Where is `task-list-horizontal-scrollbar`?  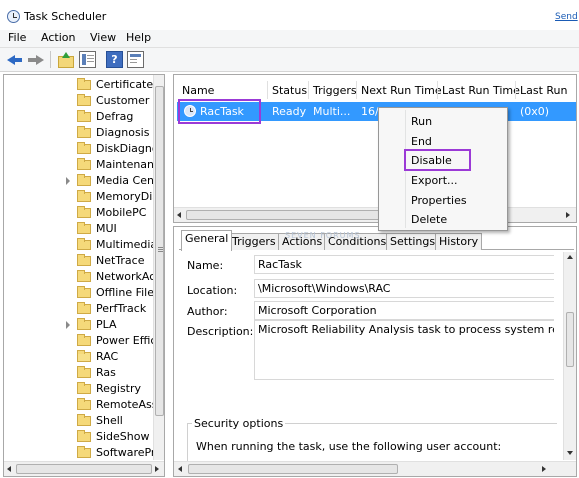
task-list-horizontal-scrollbar is located at coordinates (375, 214).